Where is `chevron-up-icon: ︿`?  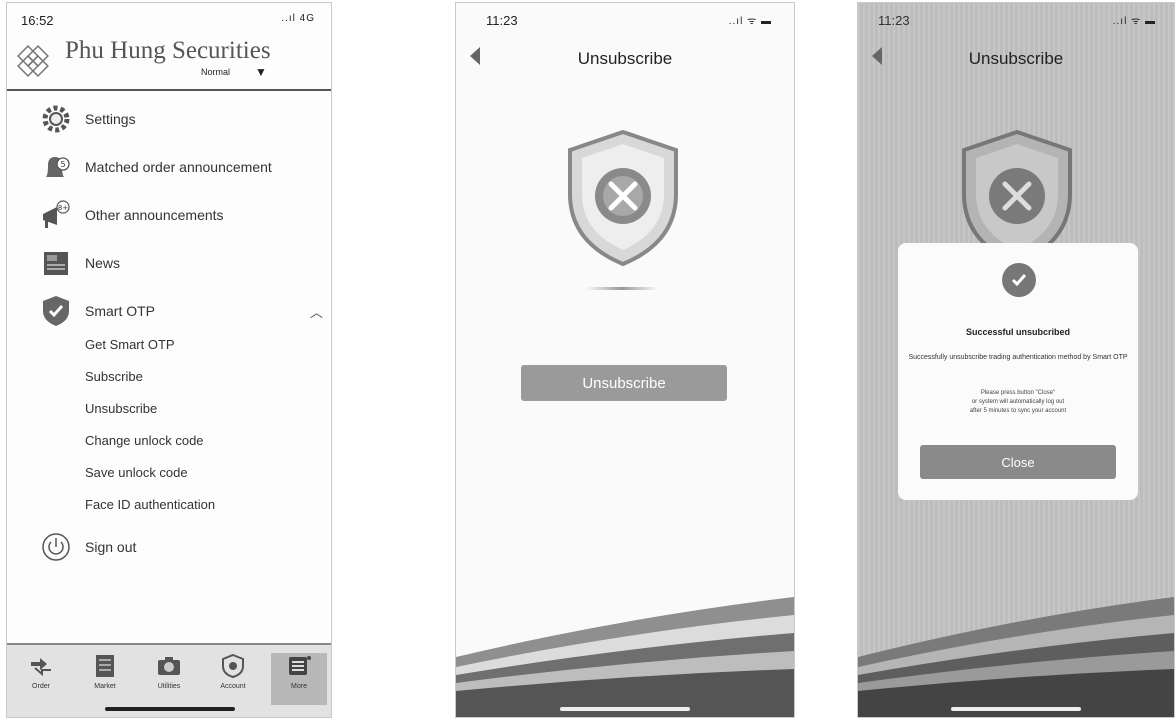 chevron-up-icon: ︿ is located at coordinates (316, 311).